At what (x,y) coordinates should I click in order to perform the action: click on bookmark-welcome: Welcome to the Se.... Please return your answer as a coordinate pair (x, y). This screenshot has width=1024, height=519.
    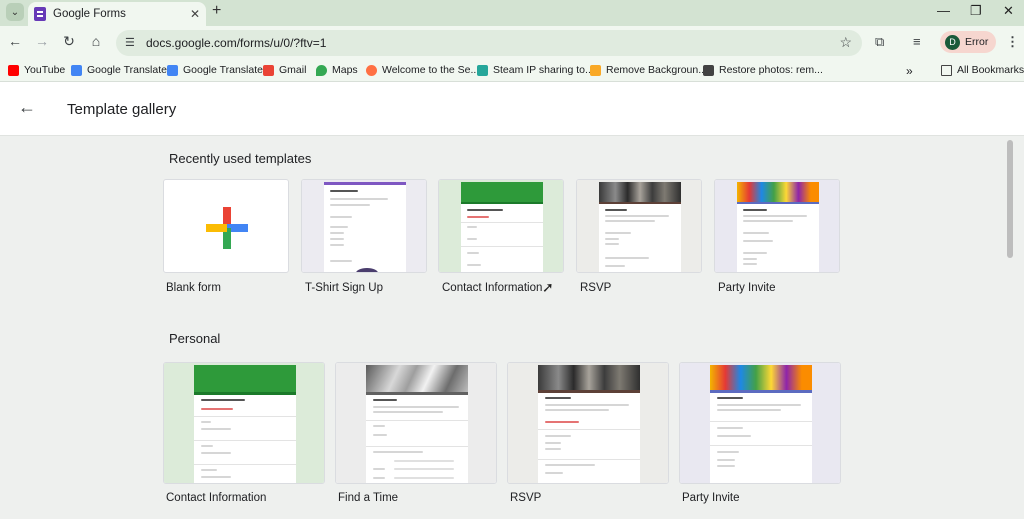
    Looking at the image, I should click on (422, 70).